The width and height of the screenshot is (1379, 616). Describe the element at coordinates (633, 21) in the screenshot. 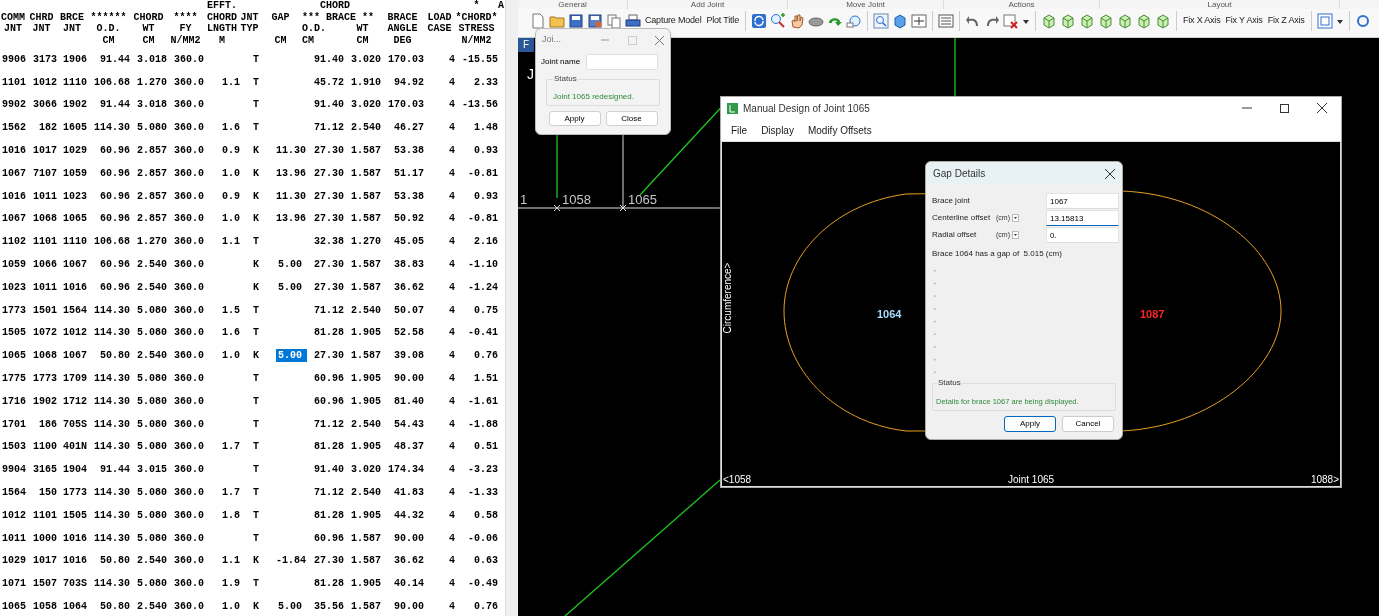

I see `printer-icon` at that location.